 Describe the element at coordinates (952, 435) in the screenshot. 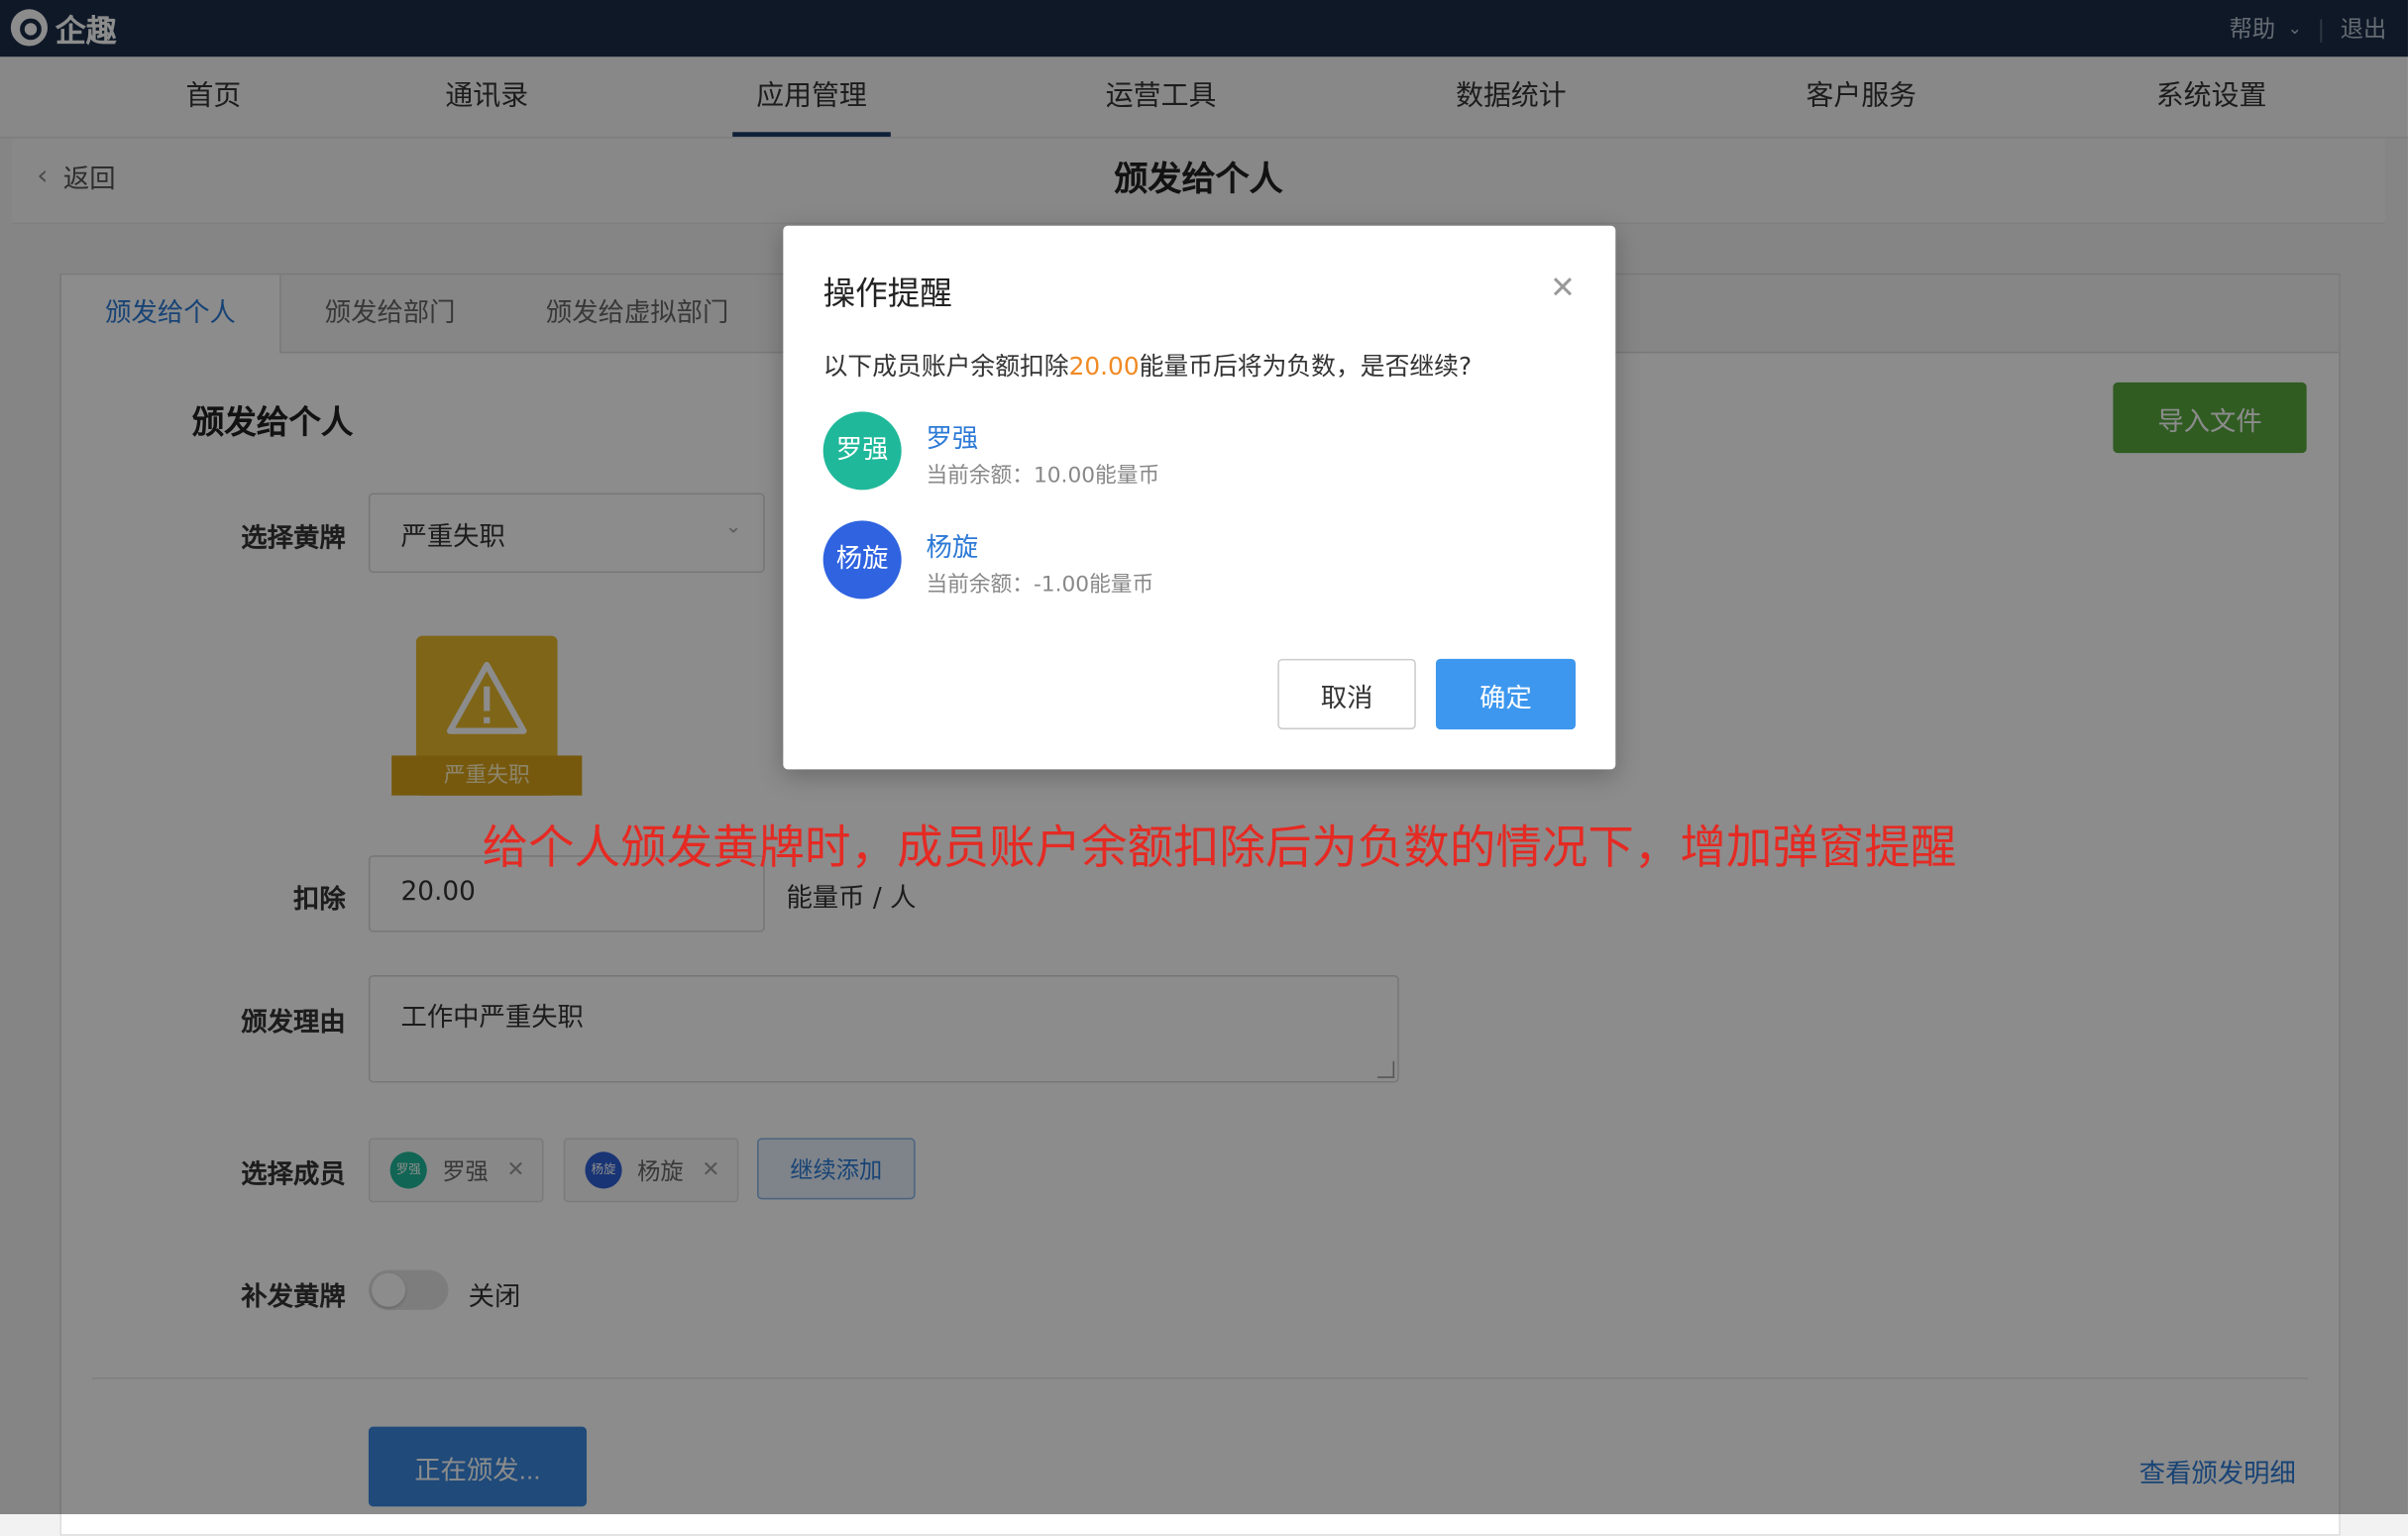

I see `member-name: 罗强` at that location.